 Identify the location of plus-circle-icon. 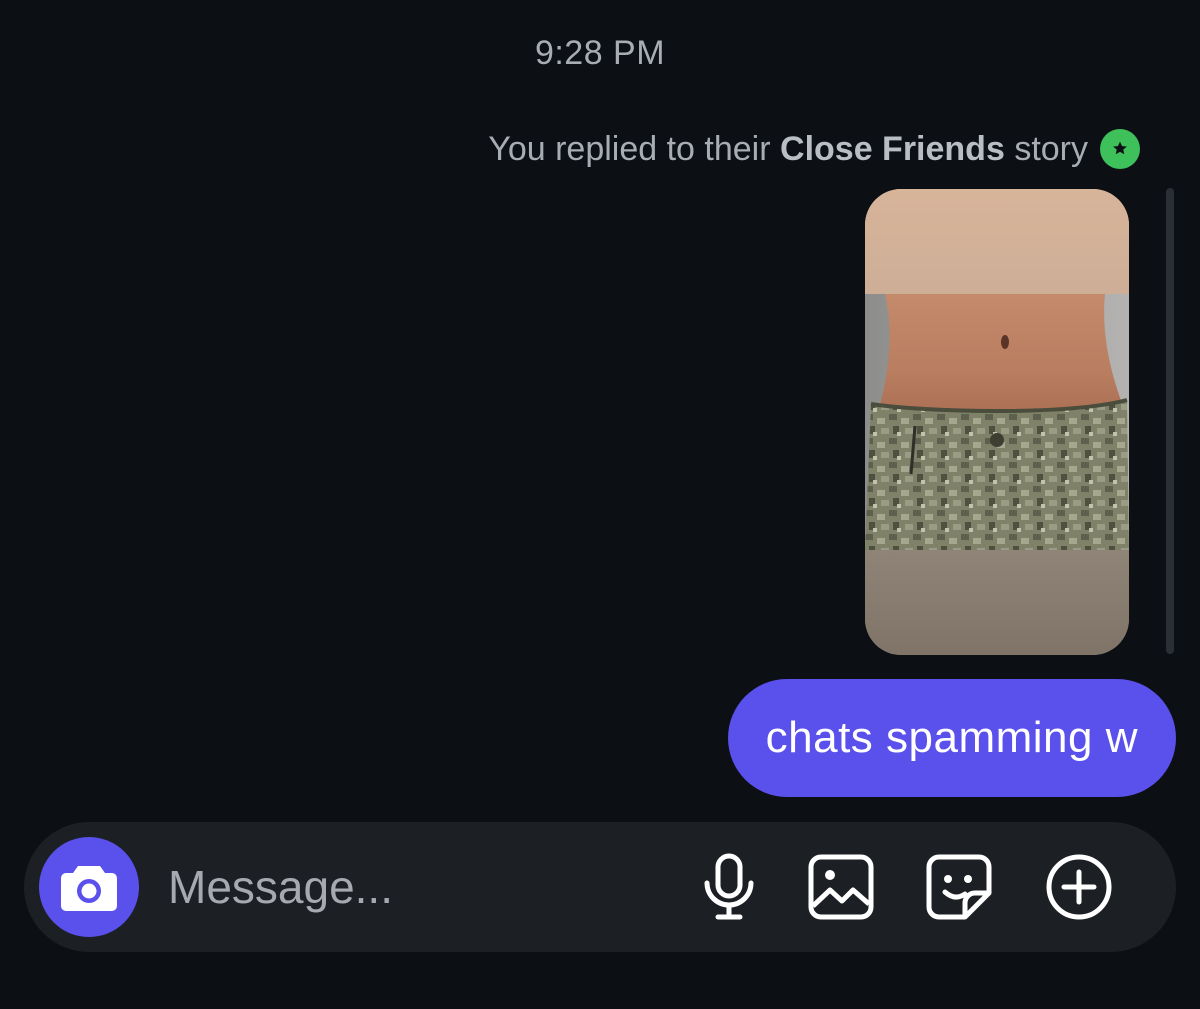
(1079, 887).